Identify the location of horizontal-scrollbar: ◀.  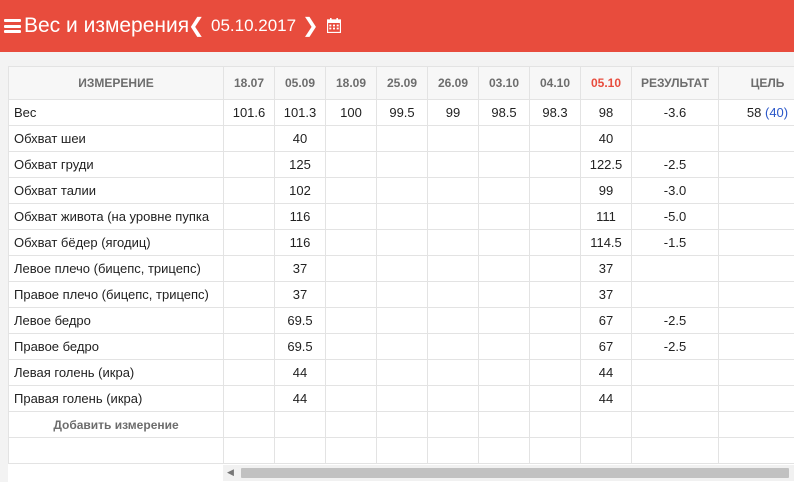
(508, 473).